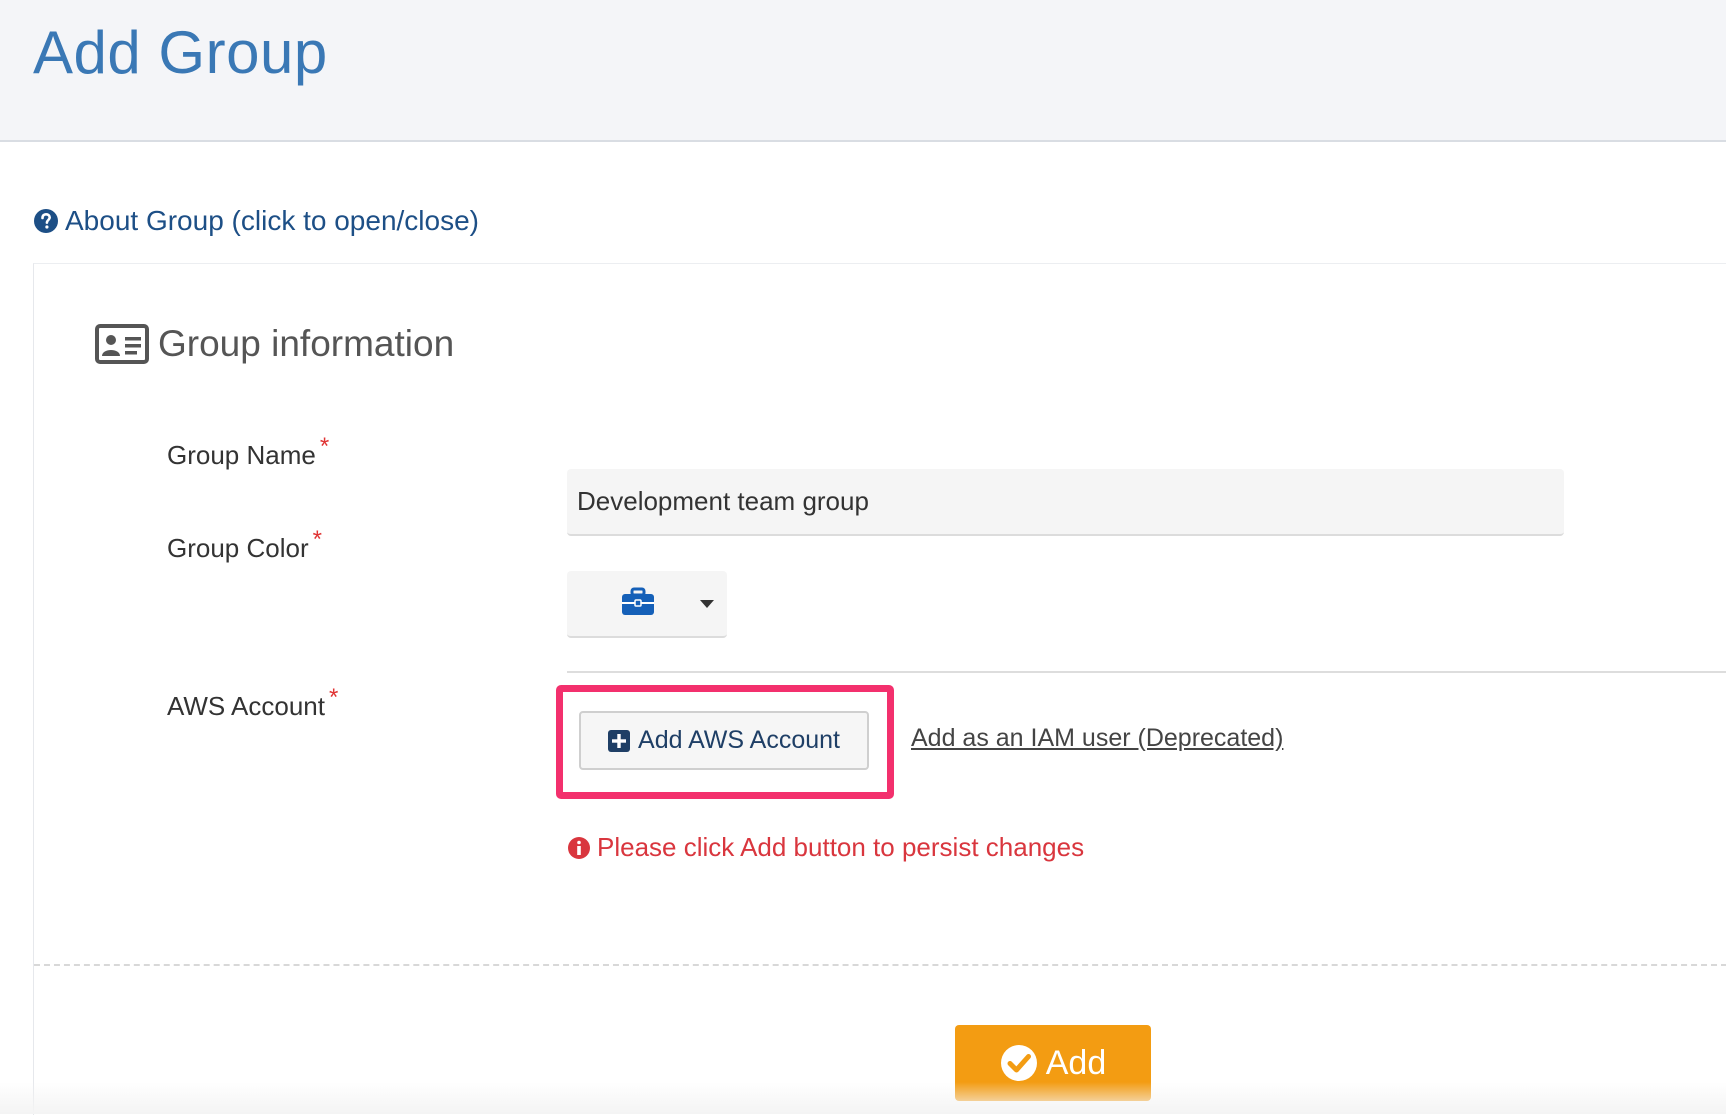 The image size is (1726, 1115). I want to click on group-color-select, so click(647, 604).